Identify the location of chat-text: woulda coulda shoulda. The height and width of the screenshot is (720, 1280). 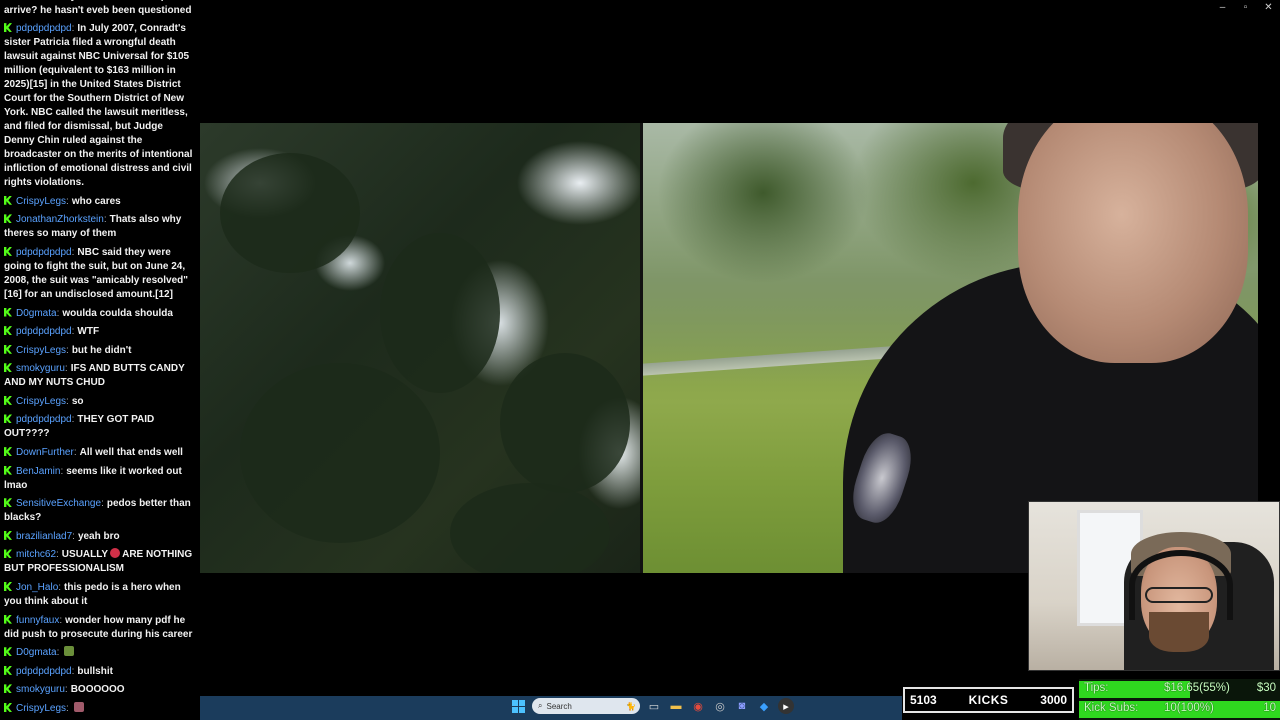
(117, 313).